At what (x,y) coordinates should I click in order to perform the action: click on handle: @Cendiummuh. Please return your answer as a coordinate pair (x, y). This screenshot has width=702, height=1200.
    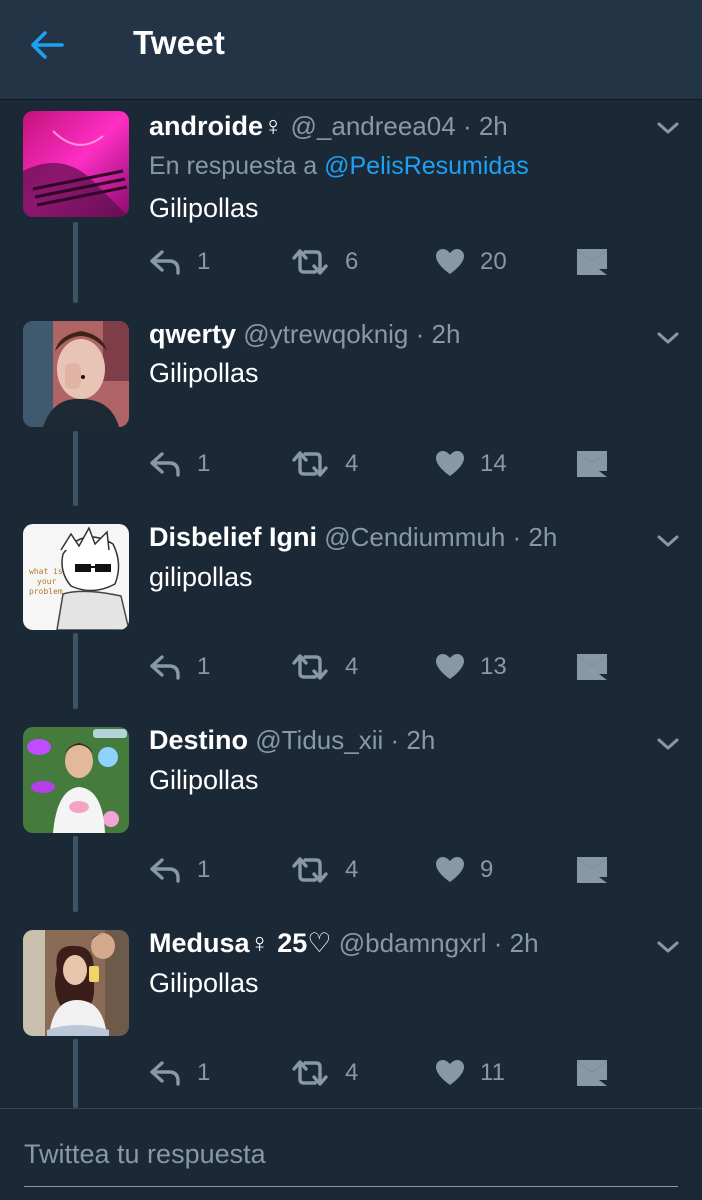
    Looking at the image, I should click on (414, 537).